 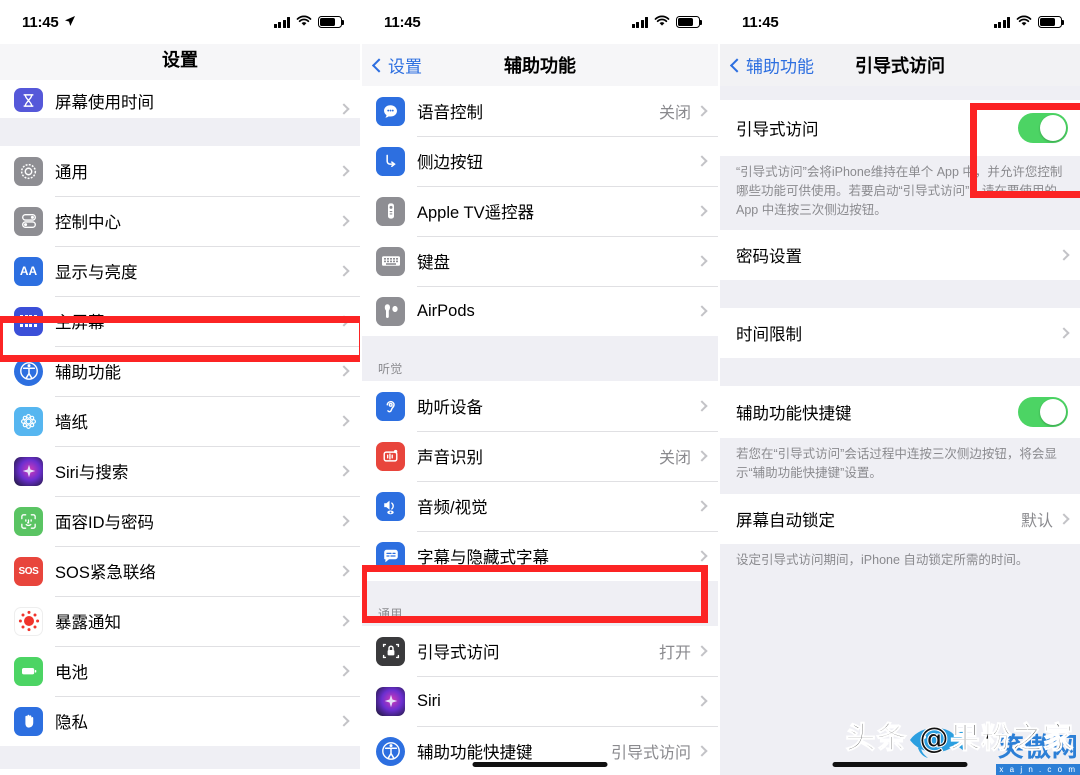 What do you see at coordinates (180, 221) in the screenshot?
I see `sidebar-item-control-center: 控制中心` at bounding box center [180, 221].